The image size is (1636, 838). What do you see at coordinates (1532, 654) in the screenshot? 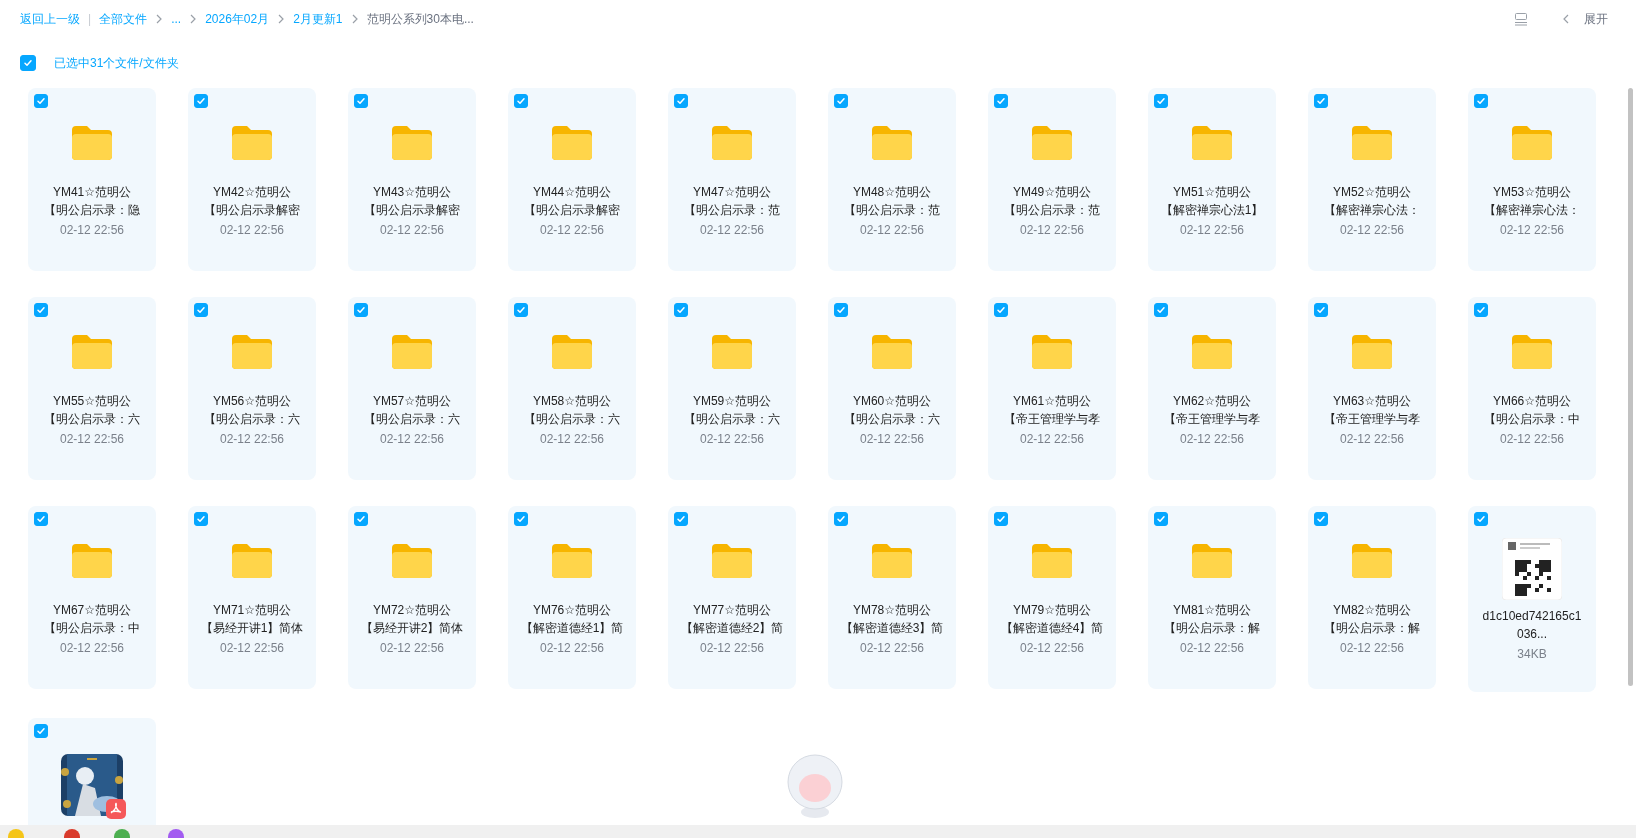
I see `file-size: 34KB` at bounding box center [1532, 654].